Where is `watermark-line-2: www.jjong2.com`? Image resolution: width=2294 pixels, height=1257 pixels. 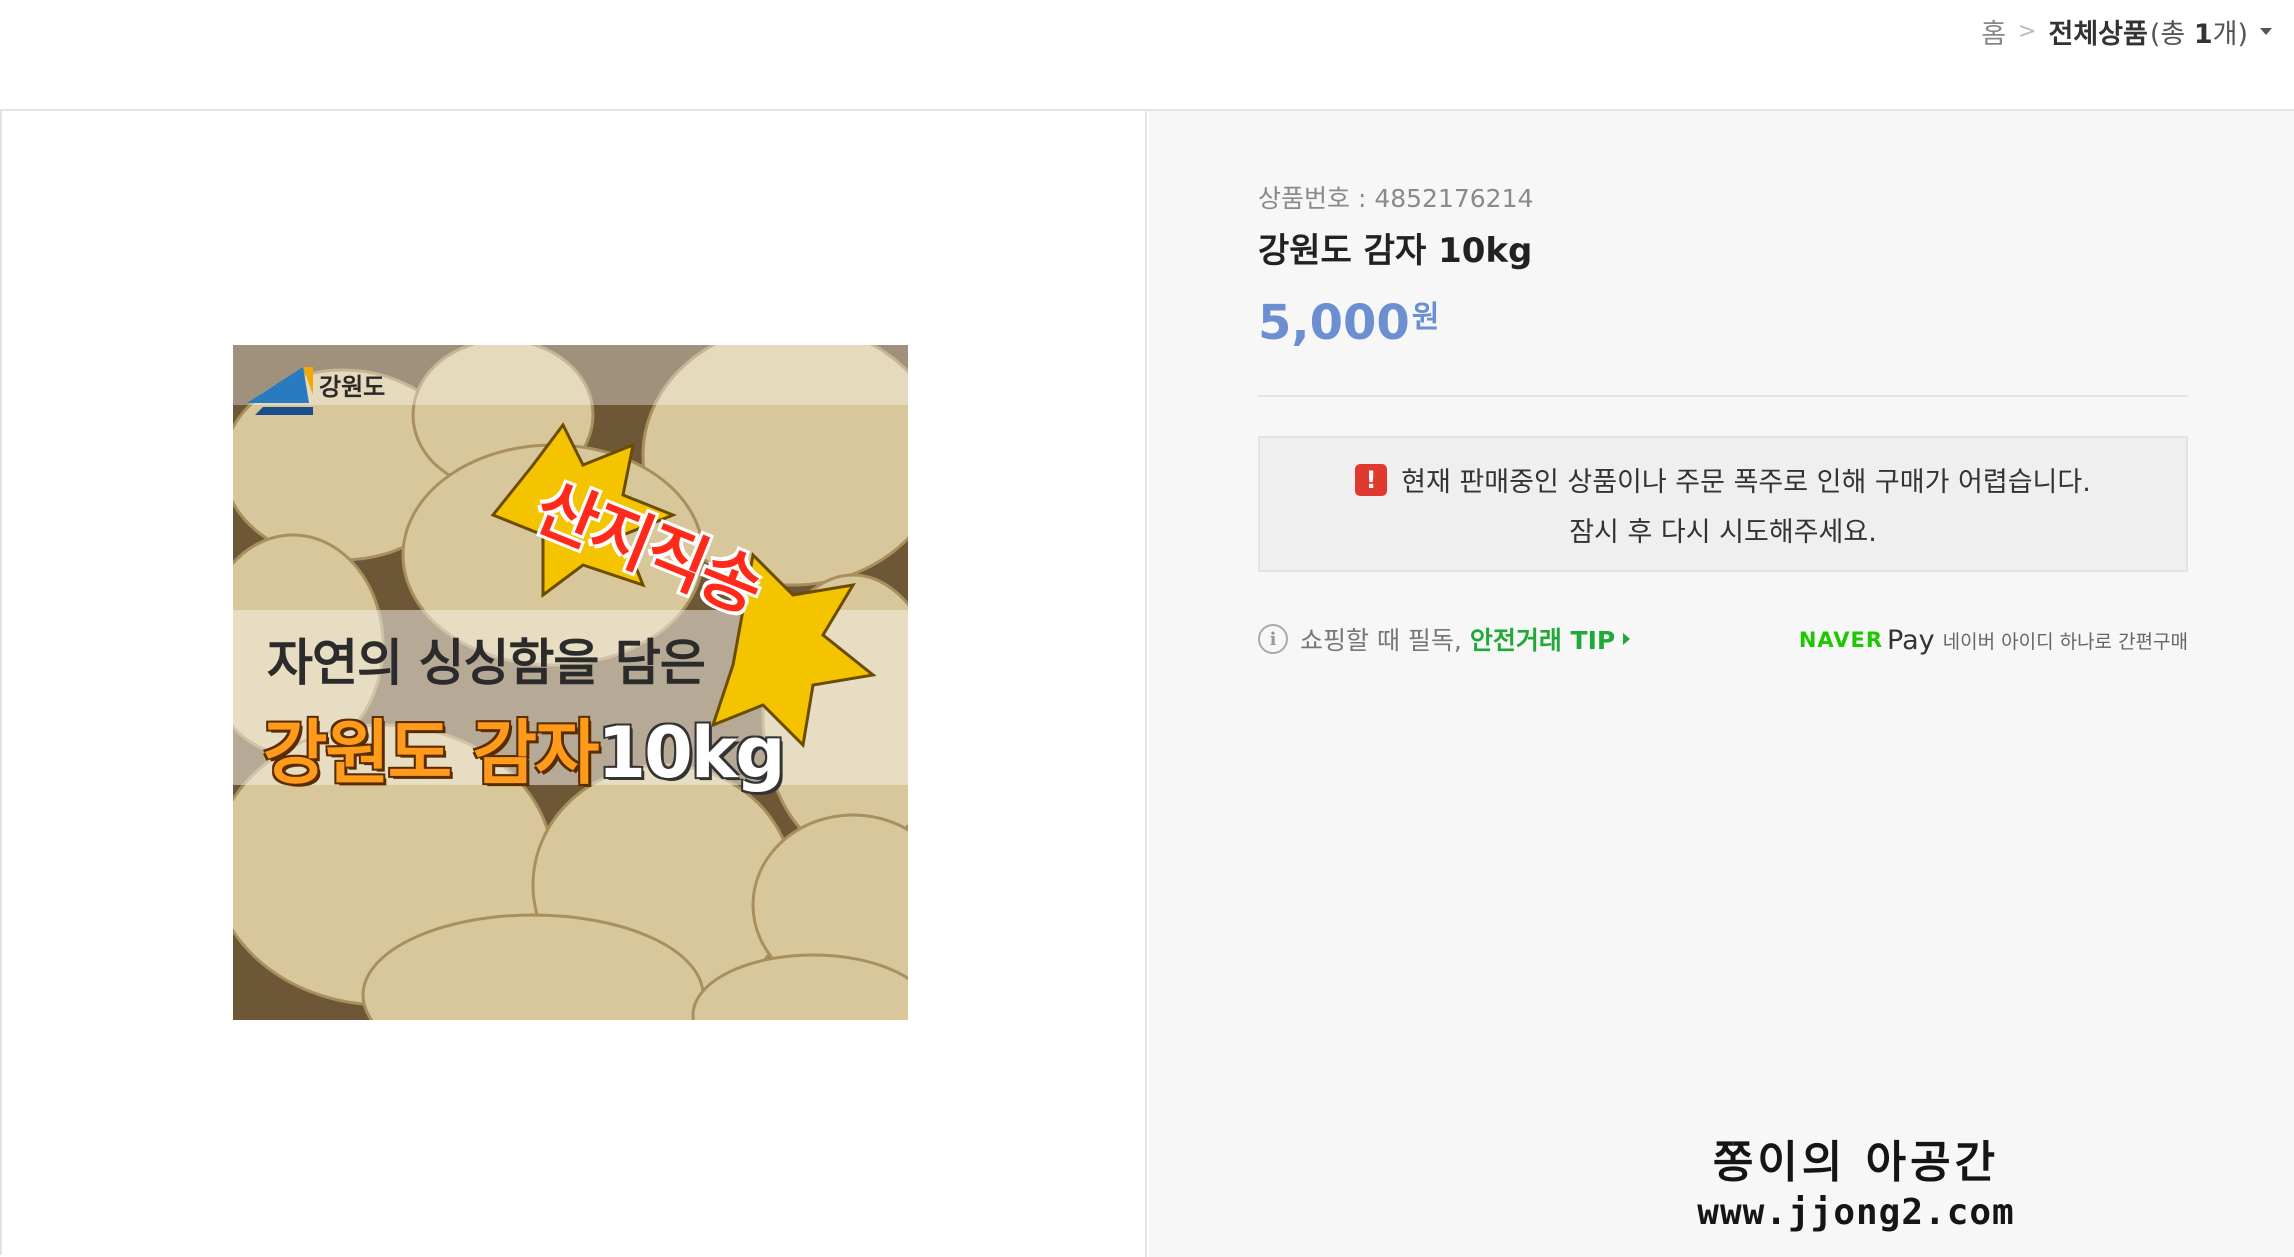 watermark-line-2: www.jjong2.com is located at coordinates (1856, 1212).